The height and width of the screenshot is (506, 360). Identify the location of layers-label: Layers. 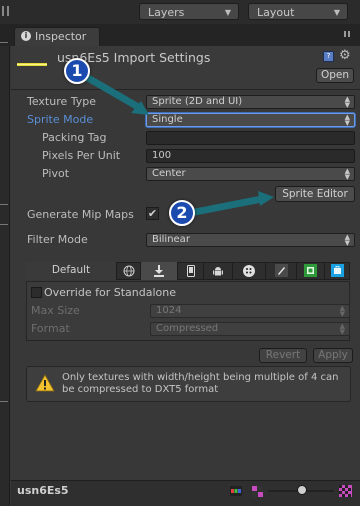
(166, 12).